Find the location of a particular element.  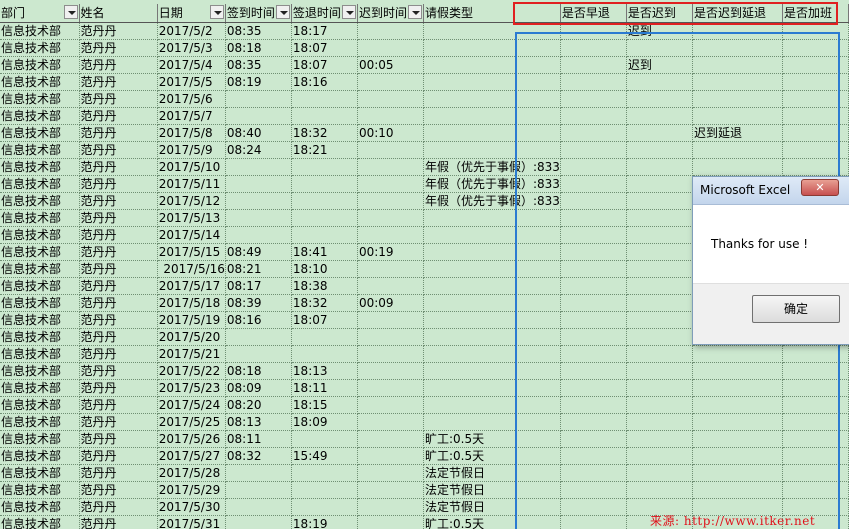

cell-date: 2017/5/19 is located at coordinates (191, 320).